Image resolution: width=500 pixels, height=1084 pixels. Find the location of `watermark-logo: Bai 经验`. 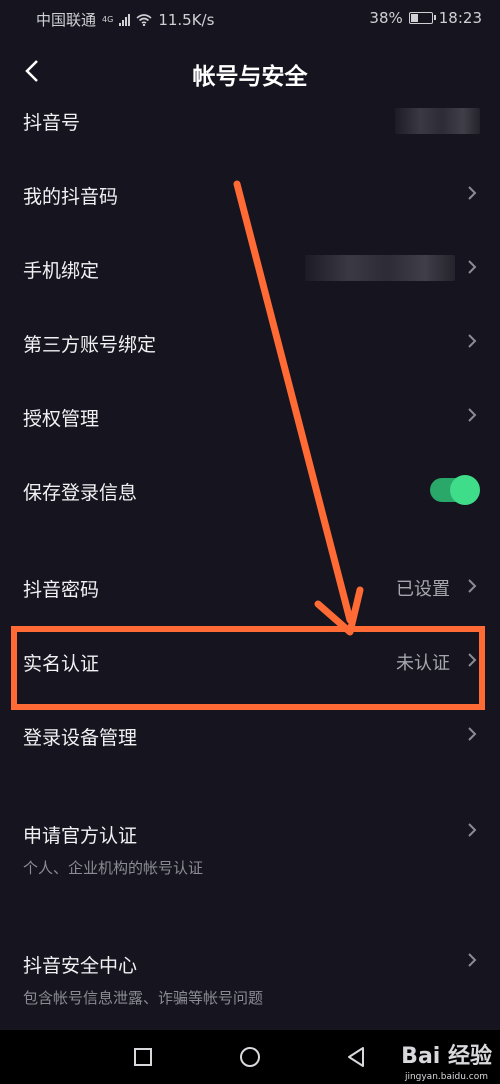

watermark-logo: Bai 经验 is located at coordinates (446, 1056).